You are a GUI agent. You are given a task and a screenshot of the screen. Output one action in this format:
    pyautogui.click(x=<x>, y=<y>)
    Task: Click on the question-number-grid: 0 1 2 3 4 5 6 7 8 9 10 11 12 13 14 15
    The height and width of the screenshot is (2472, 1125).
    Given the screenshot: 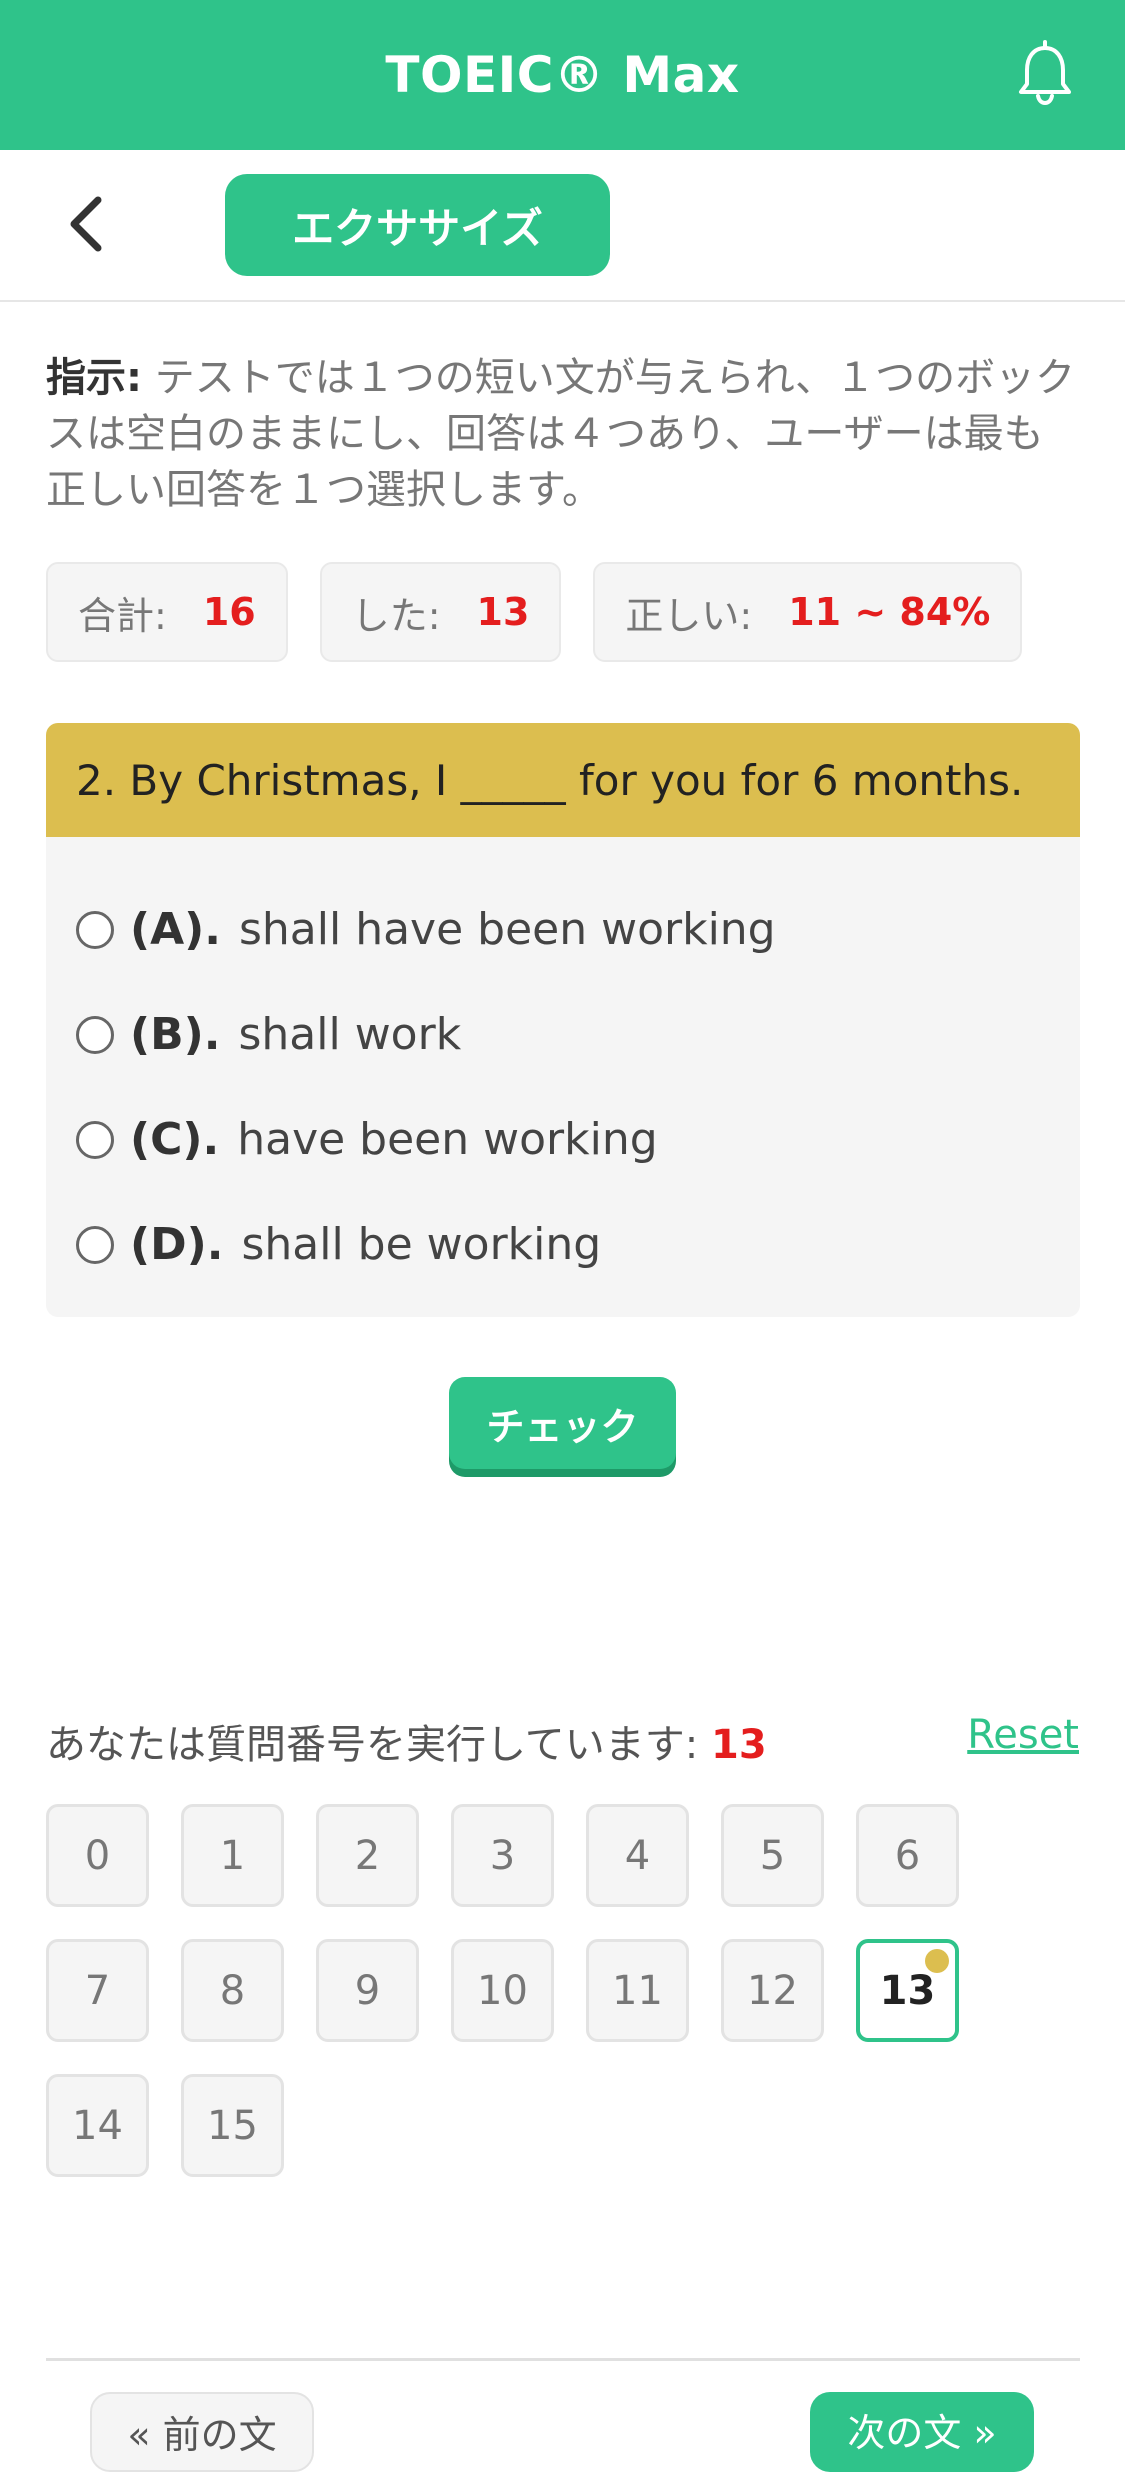 What is the action you would take?
    pyautogui.click(x=526, y=1990)
    